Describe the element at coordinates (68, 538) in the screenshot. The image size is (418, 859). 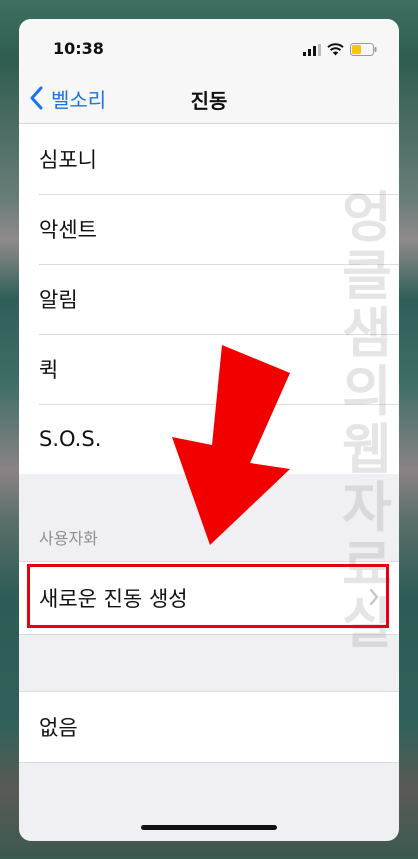
I see `section-header-custom: 사용자화` at that location.